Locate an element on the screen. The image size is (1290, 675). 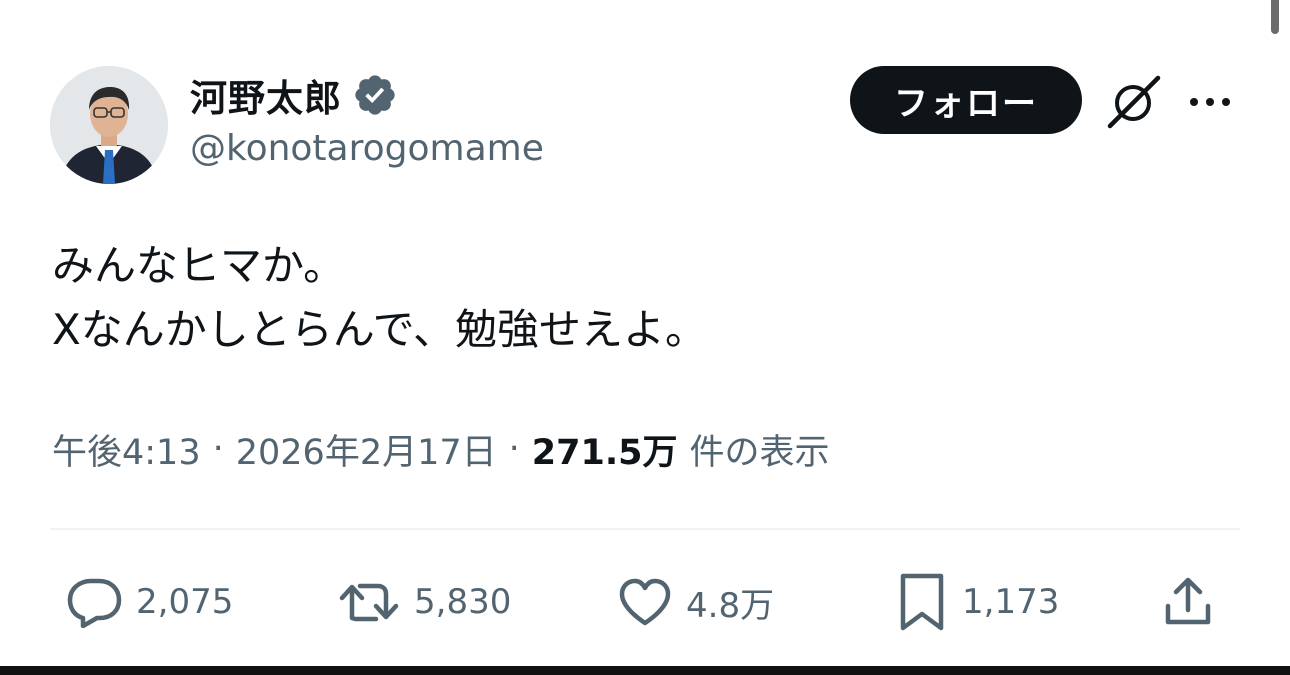
author-handle: @konotarogomame is located at coordinates (367, 148).